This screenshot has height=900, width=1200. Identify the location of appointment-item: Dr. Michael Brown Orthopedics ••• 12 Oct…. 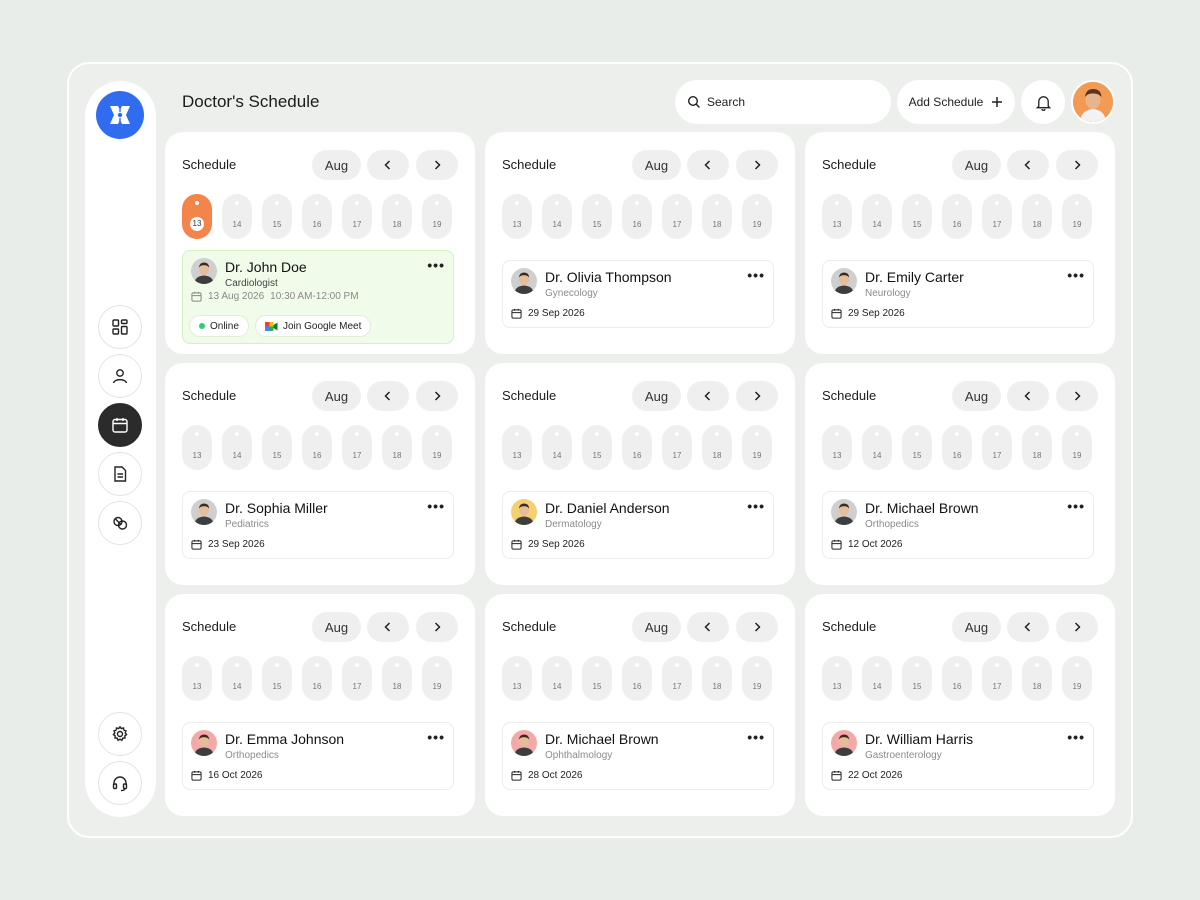
(958, 525).